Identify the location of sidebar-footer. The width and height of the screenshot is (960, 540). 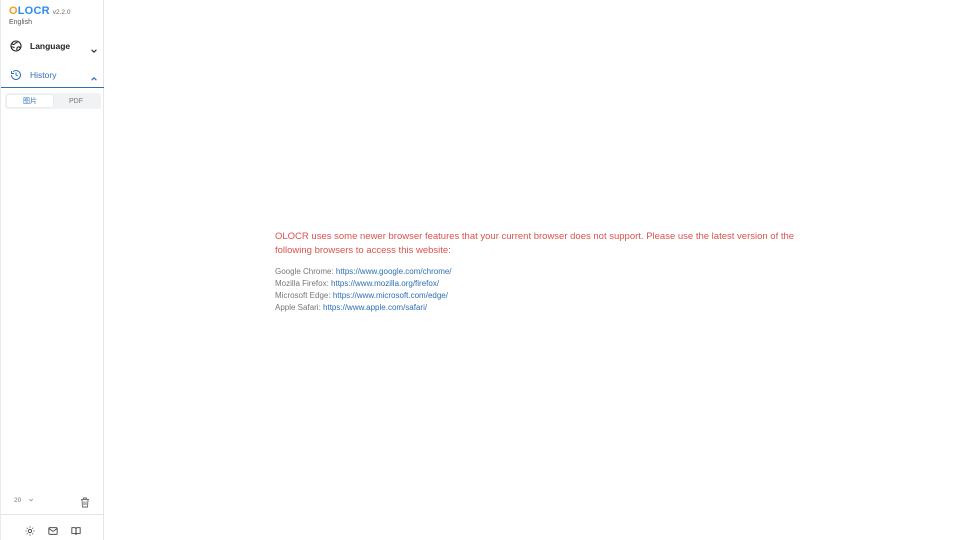
(52, 527).